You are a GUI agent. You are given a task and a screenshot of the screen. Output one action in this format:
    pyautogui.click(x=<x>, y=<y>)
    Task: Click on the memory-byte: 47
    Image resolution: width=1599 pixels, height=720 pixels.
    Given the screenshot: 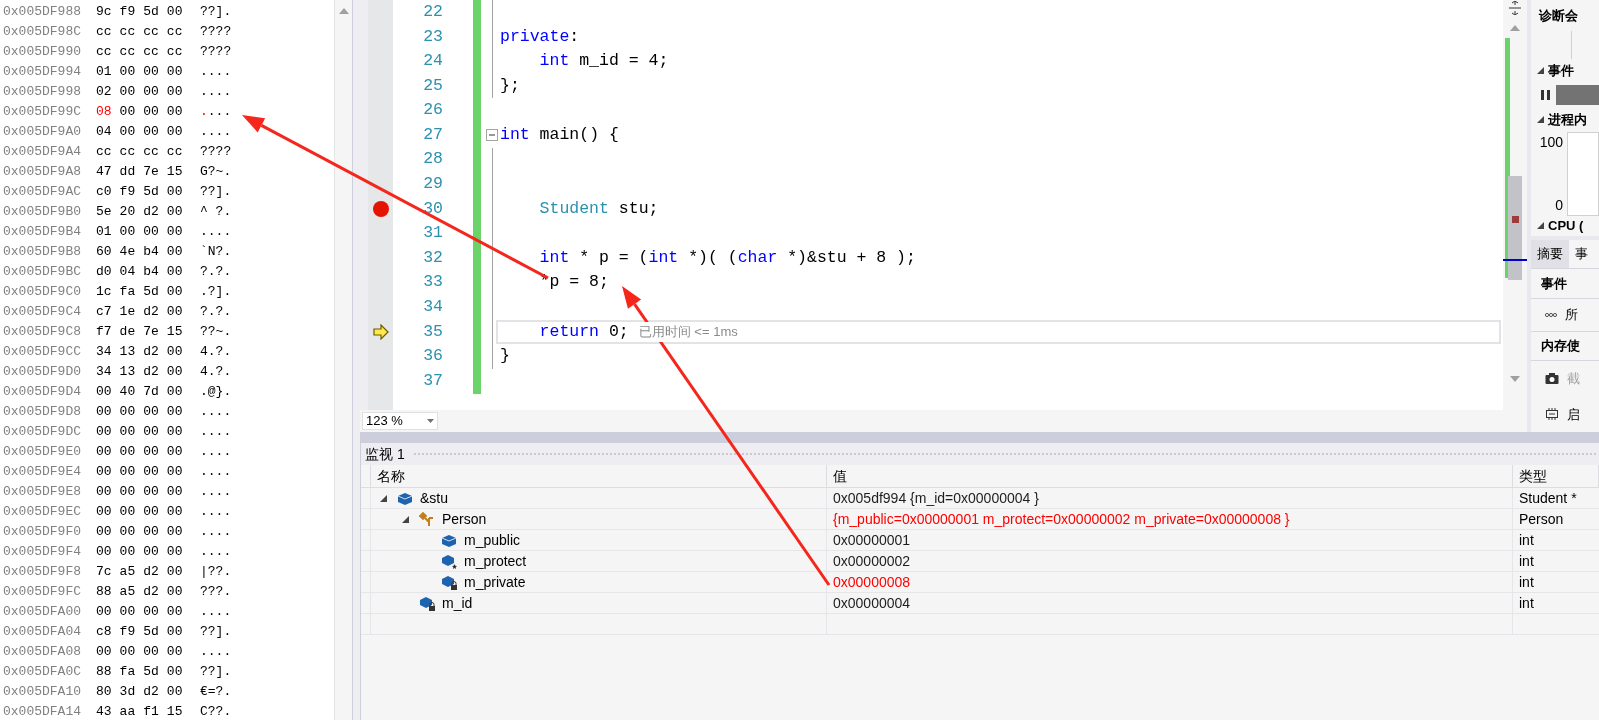 What is the action you would take?
    pyautogui.click(x=104, y=172)
    